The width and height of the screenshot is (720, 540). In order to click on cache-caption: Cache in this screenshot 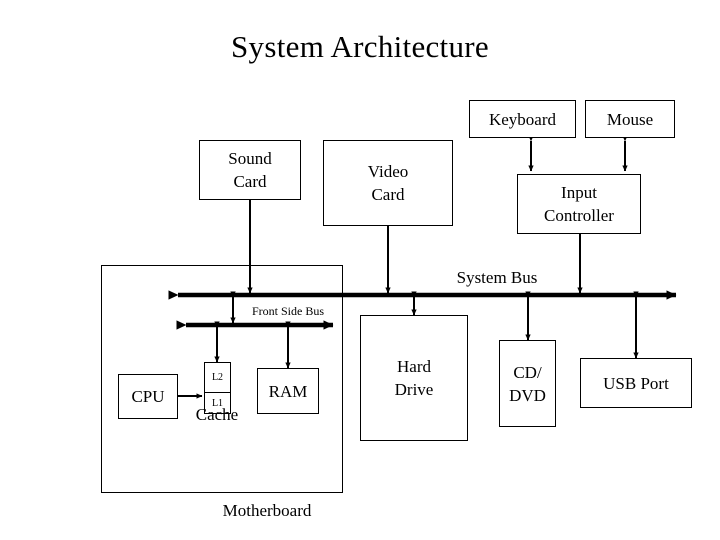, I will do `click(217, 414)`.